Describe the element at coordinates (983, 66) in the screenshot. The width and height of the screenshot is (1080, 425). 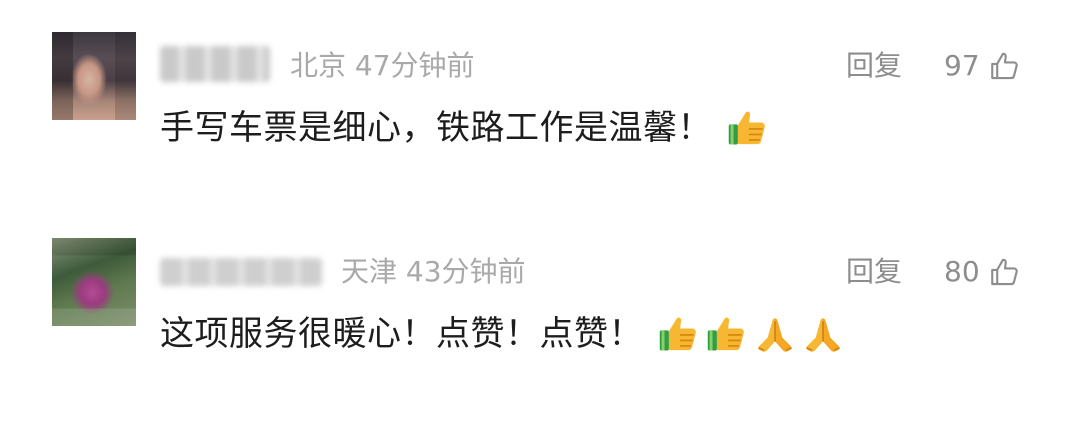
I see `like-button: 97` at that location.